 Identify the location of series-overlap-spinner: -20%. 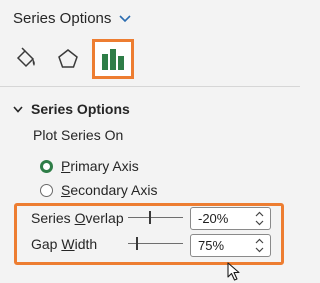
(230, 218).